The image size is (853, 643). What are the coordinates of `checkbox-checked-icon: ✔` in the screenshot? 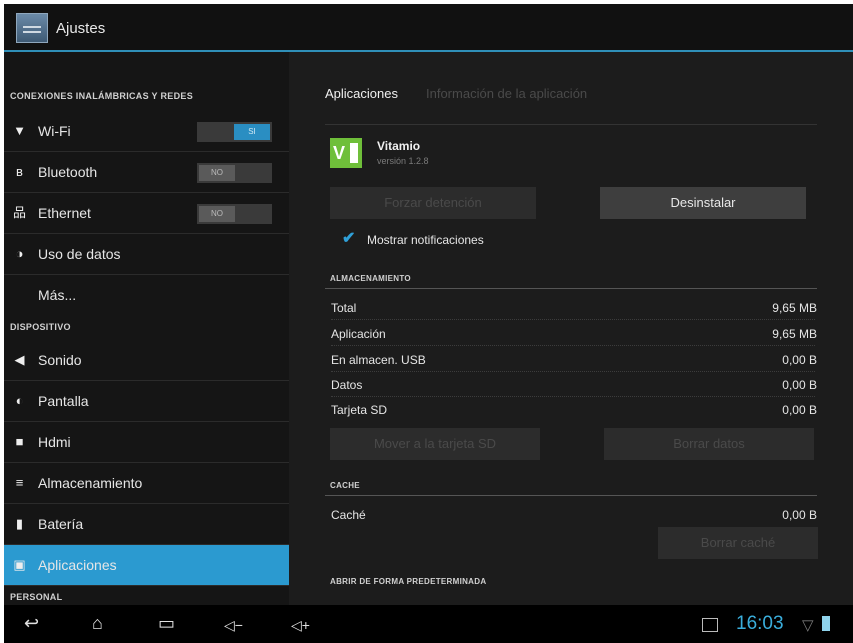 It's located at (350, 239).